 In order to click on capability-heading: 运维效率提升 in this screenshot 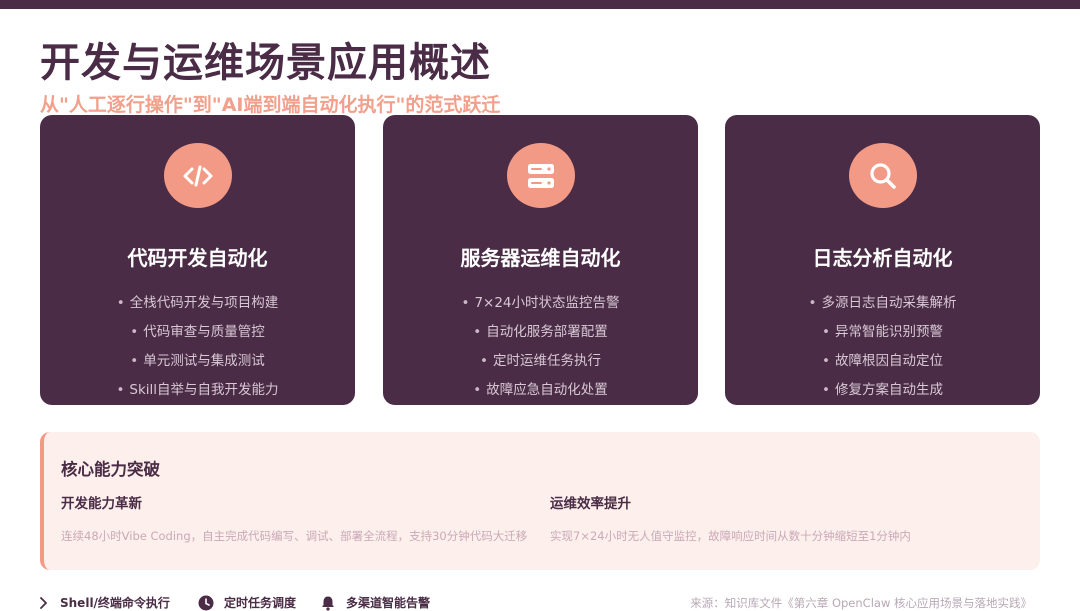, I will do `click(590, 504)`.